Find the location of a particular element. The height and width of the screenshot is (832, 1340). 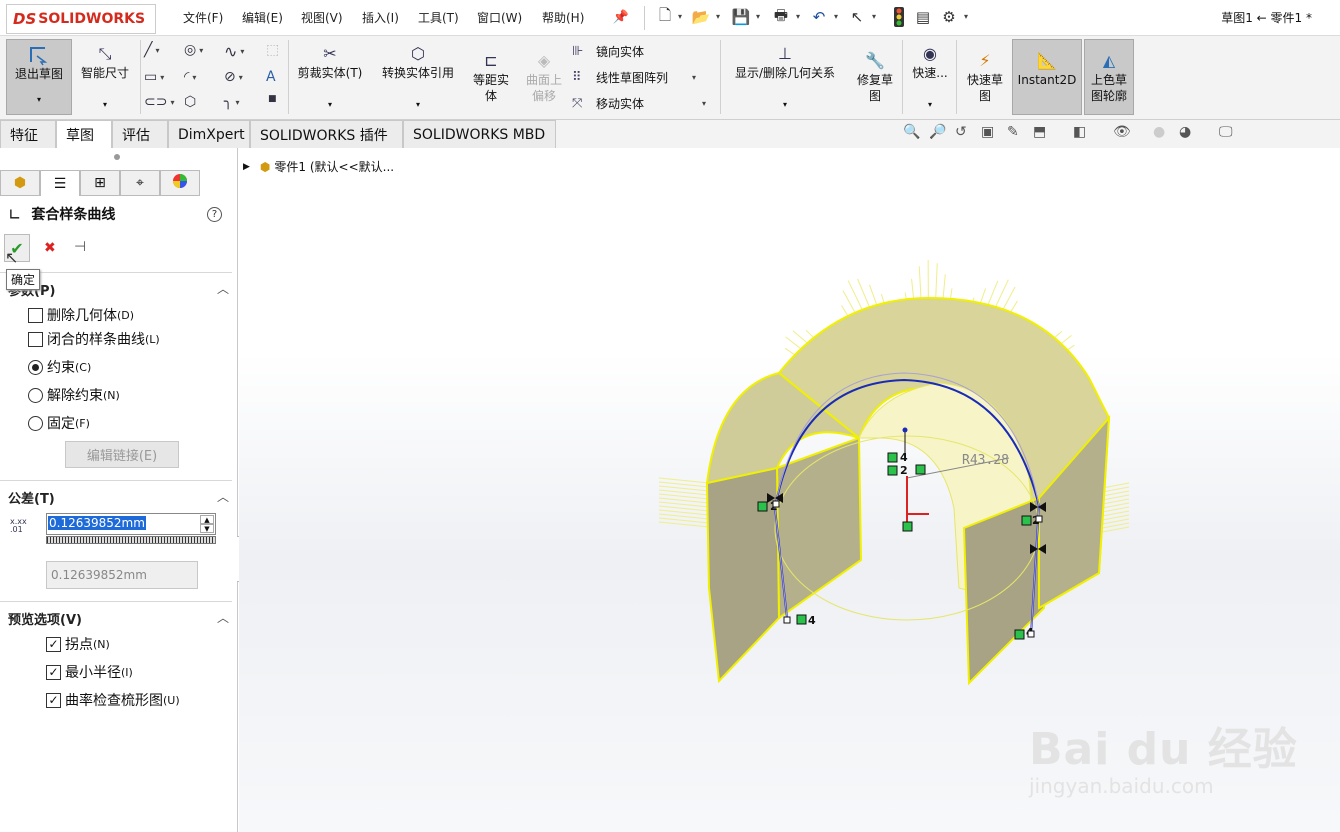

trim-entities-button: ✂ 剪裁实体(T) ▾ is located at coordinates (330, 78).